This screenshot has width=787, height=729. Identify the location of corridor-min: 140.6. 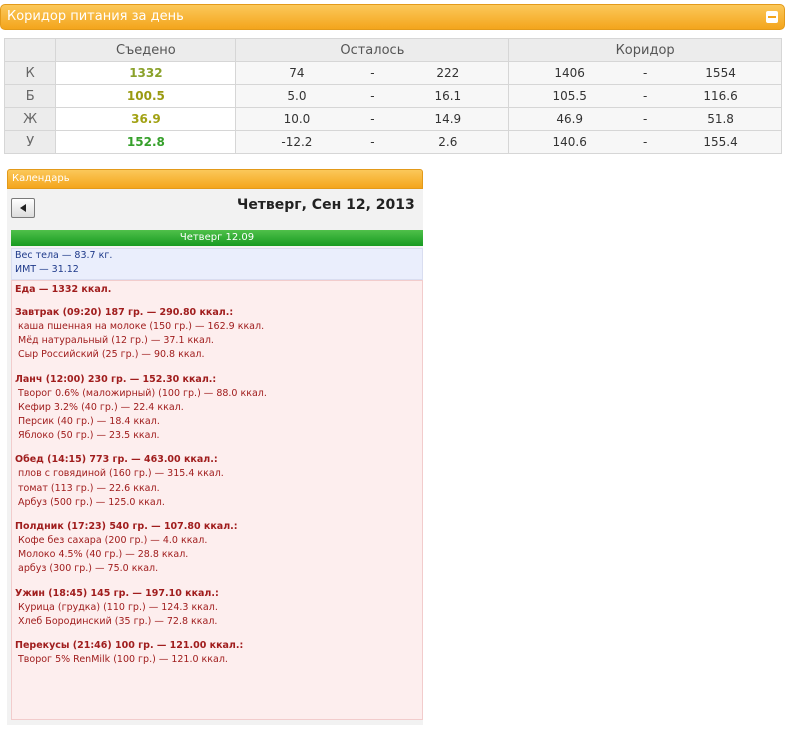
(569, 142).